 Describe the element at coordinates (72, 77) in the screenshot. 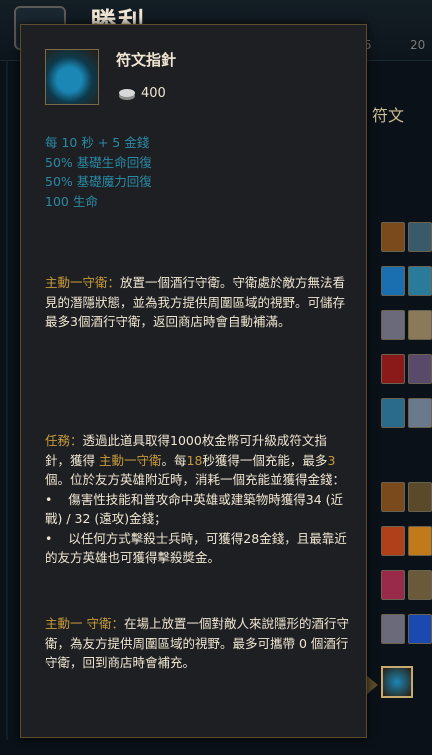

I see `item-art-icon` at that location.